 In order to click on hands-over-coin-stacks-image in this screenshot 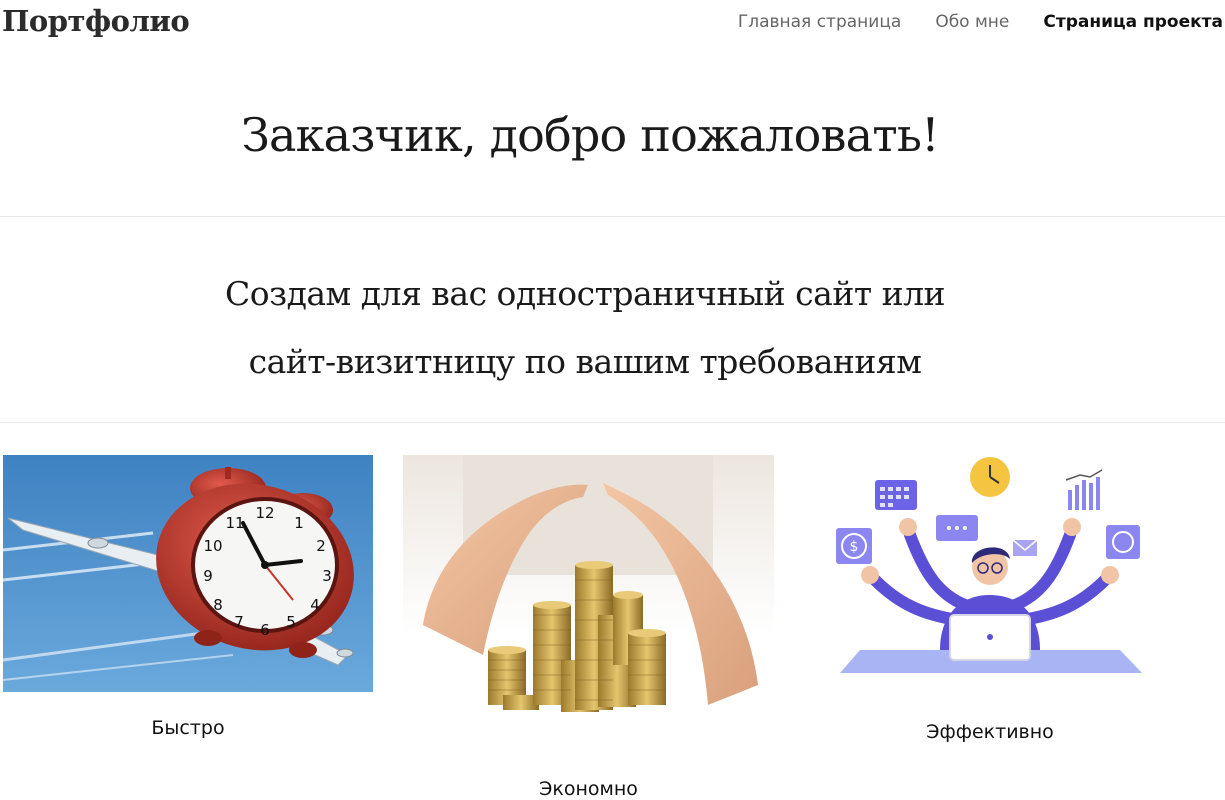, I will do `click(588, 603)`.